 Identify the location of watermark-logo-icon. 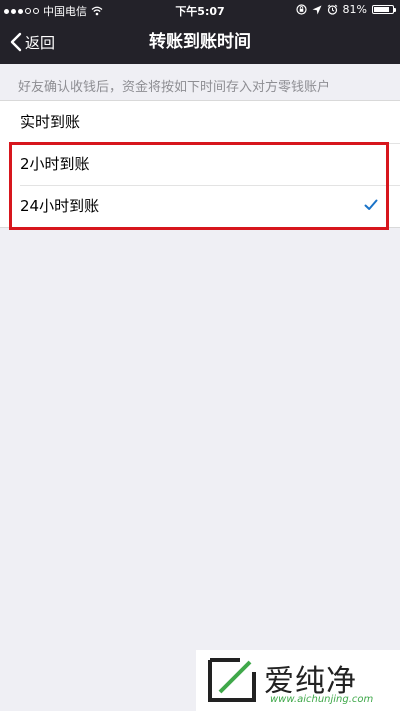
(232, 680).